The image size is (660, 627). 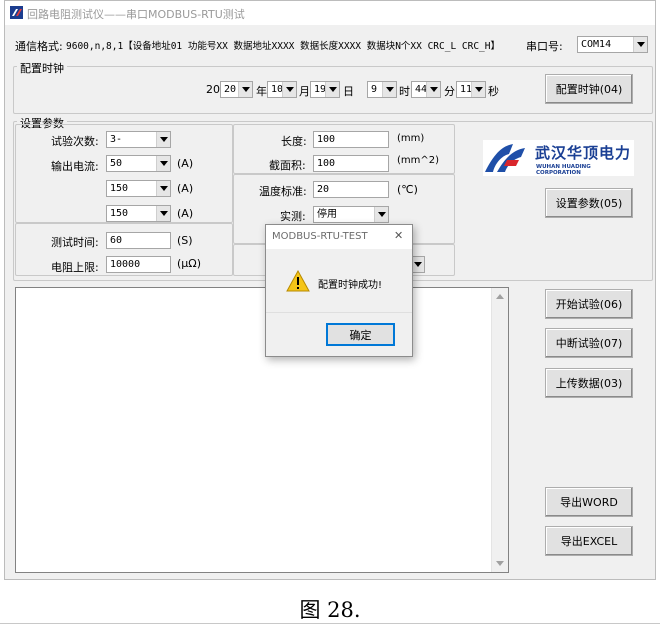 What do you see at coordinates (75, 267) in the screenshot?
I see `res-limit-label: 电阻上限:` at bounding box center [75, 267].